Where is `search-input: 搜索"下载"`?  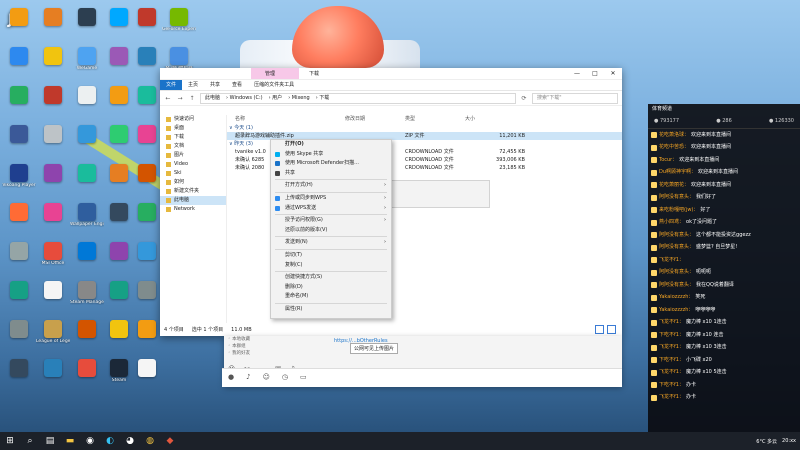 search-input: 搜索"下载" is located at coordinates (575, 98).